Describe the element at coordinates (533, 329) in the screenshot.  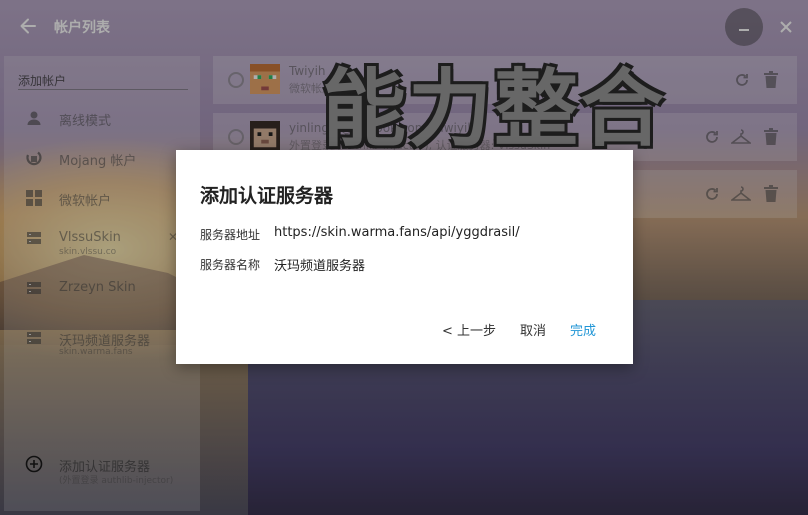
I see `cancel-button: 取消` at that location.